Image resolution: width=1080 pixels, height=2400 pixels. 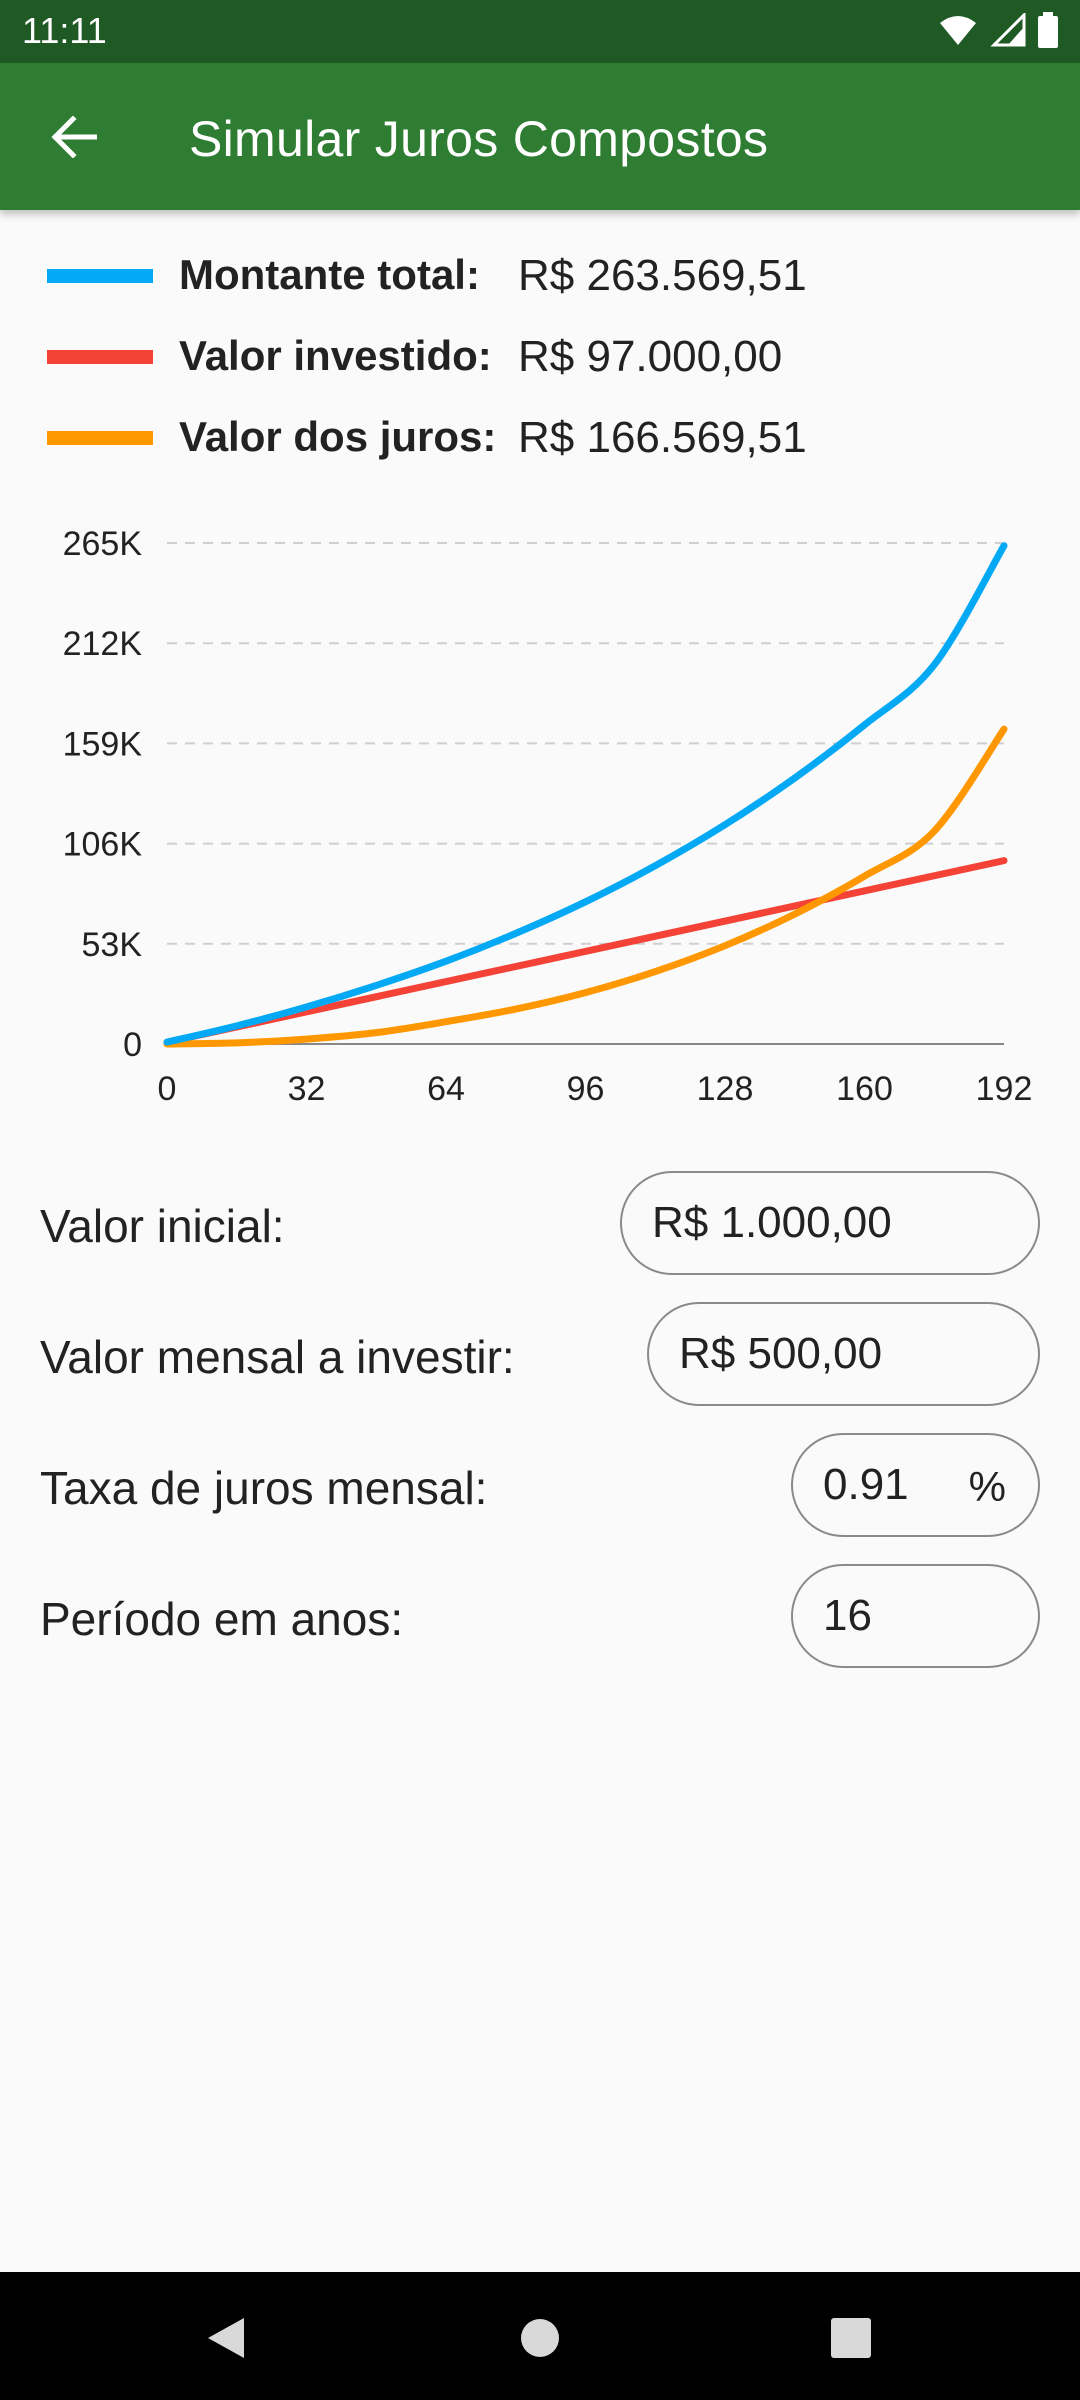 I want to click on form-row-period: Período em anos: 16, so click(x=540, y=1616).